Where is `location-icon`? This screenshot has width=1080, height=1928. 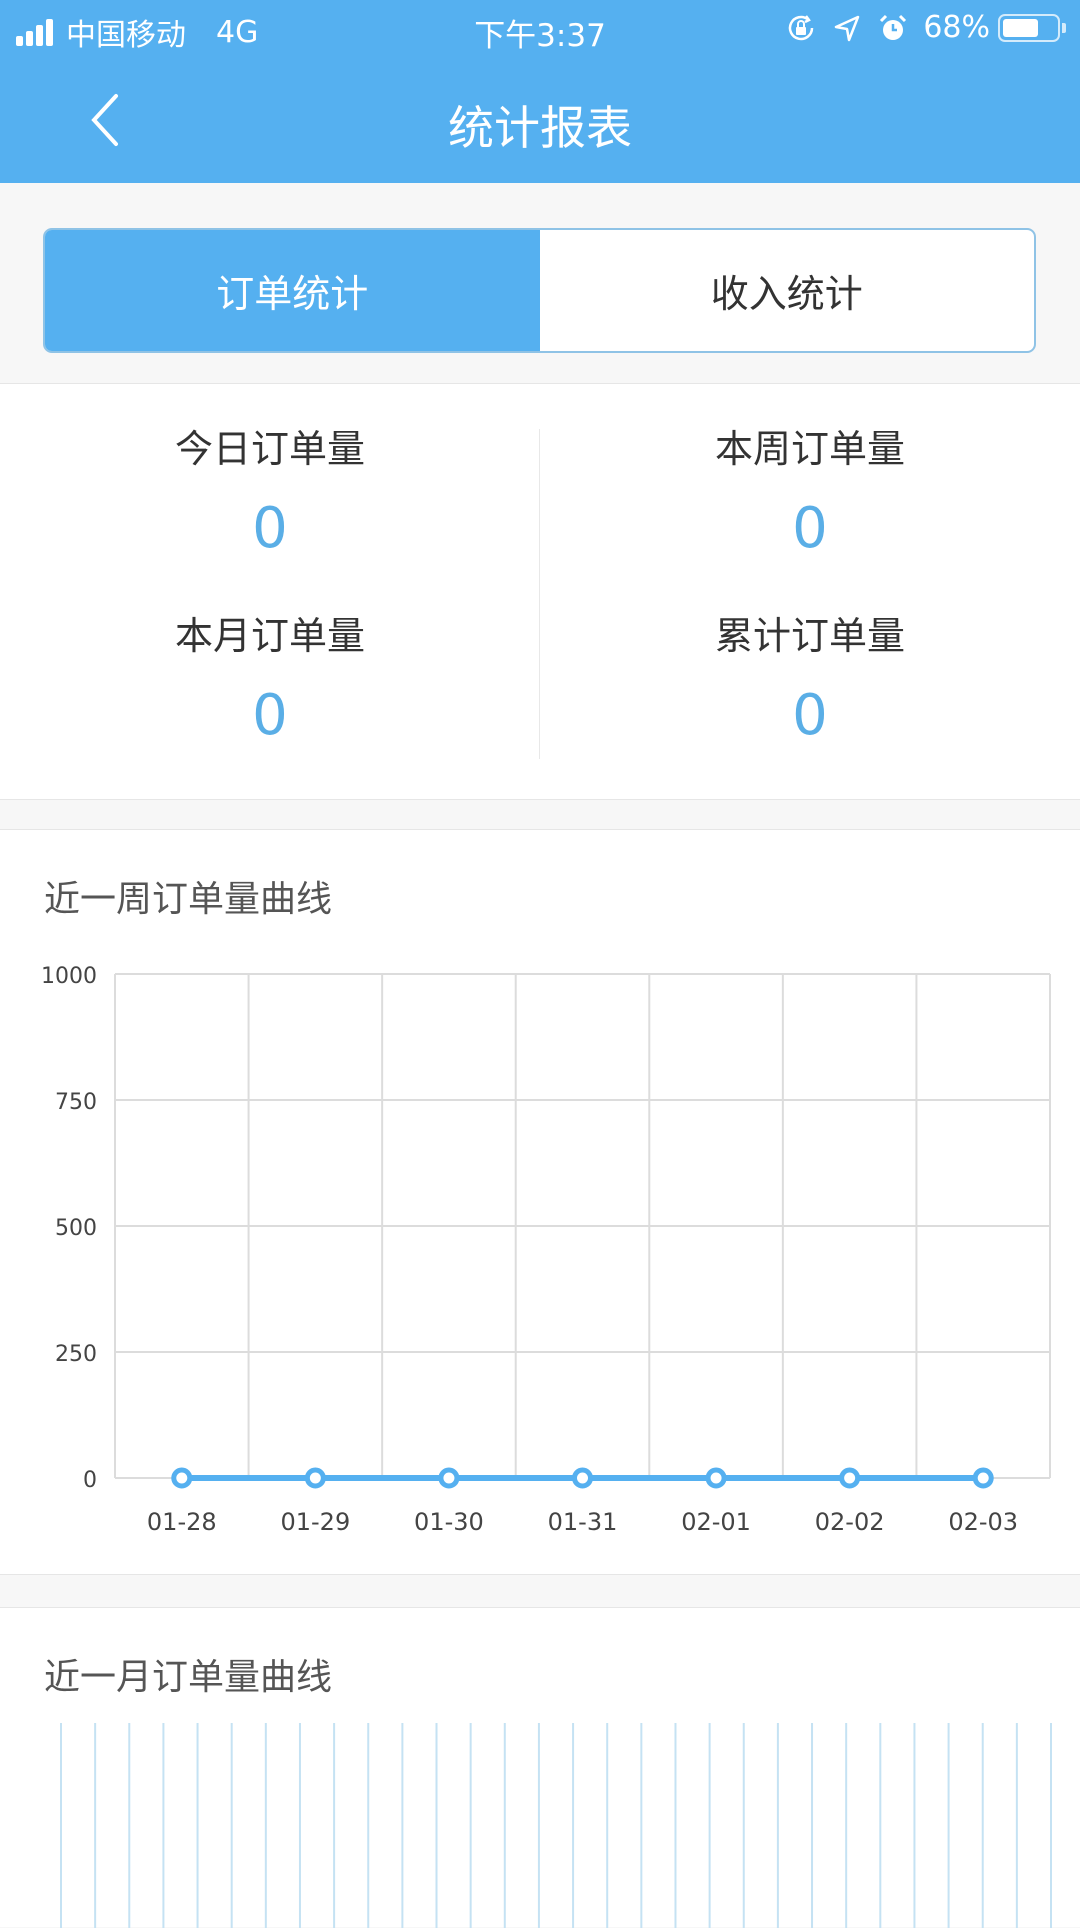
location-icon is located at coordinates (847, 28).